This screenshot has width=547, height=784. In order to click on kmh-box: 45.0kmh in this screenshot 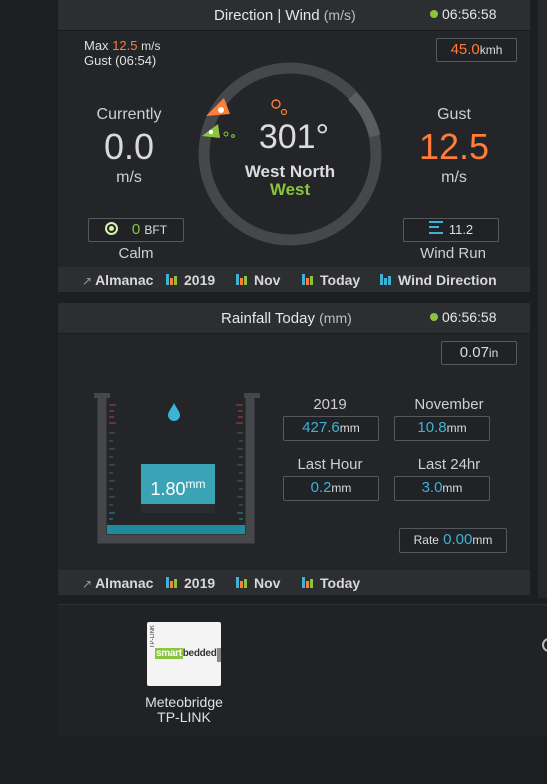, I will do `click(476, 50)`.